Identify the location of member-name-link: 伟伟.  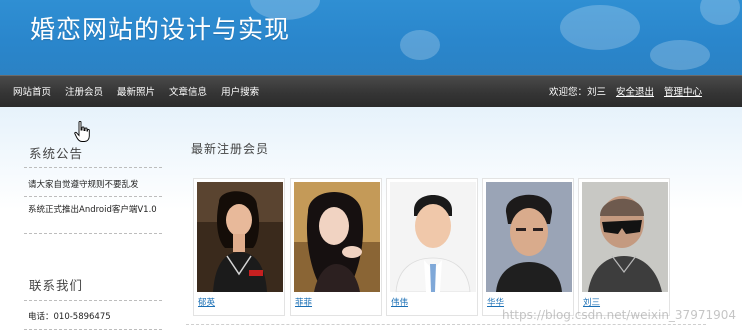
(399, 302).